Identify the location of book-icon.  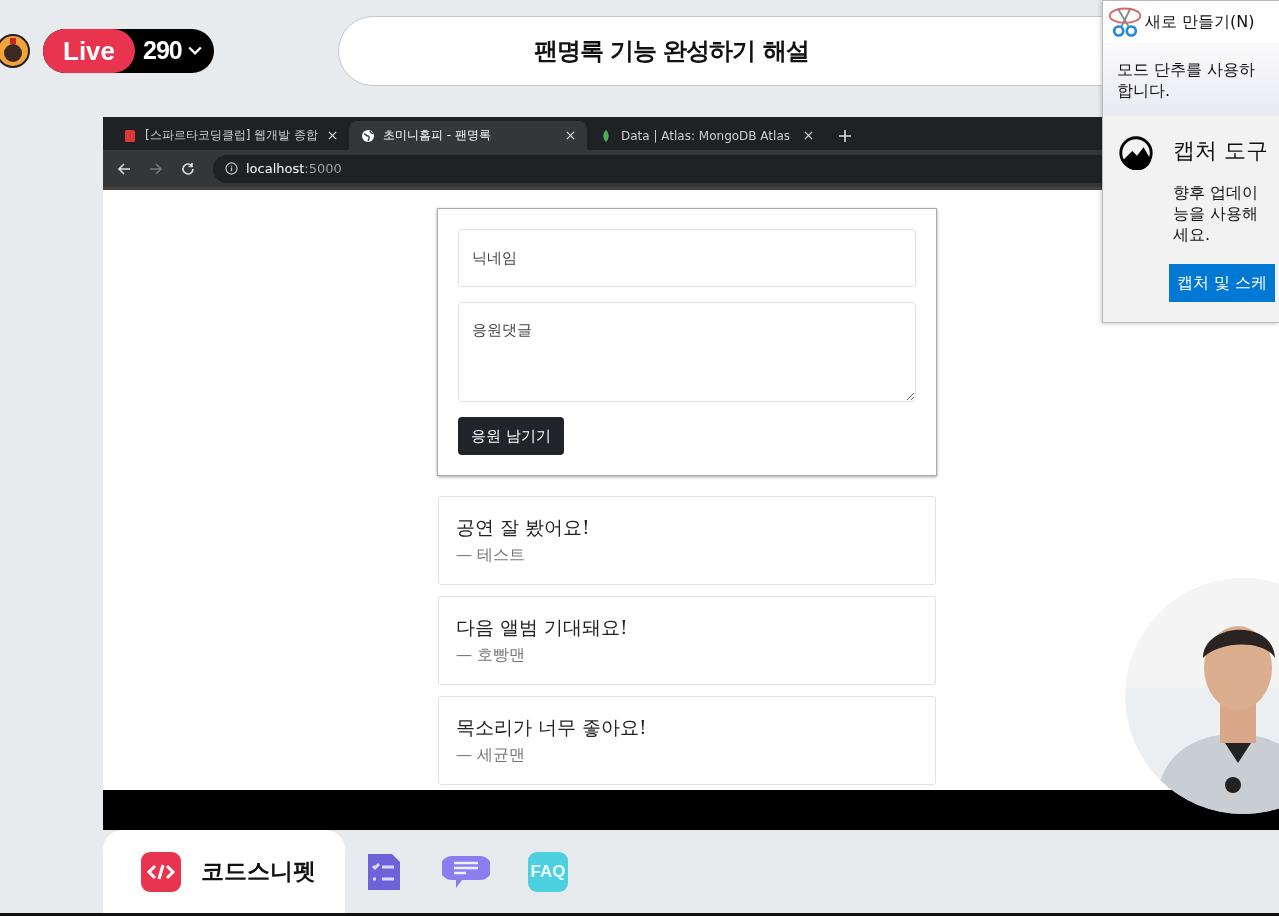
(130, 135).